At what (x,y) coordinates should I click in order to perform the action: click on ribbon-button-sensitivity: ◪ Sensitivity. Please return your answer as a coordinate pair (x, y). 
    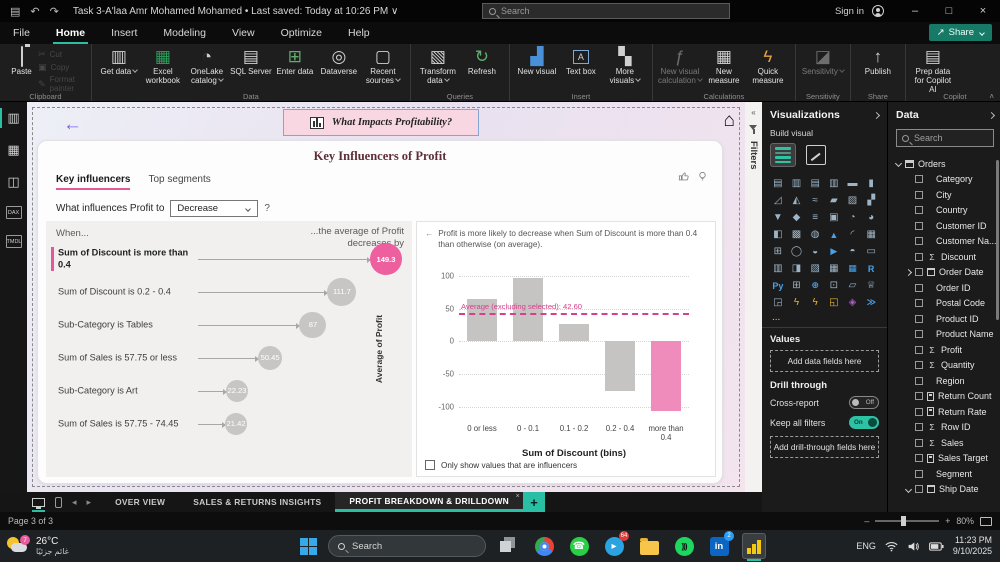
    Looking at the image, I should click on (823, 61).